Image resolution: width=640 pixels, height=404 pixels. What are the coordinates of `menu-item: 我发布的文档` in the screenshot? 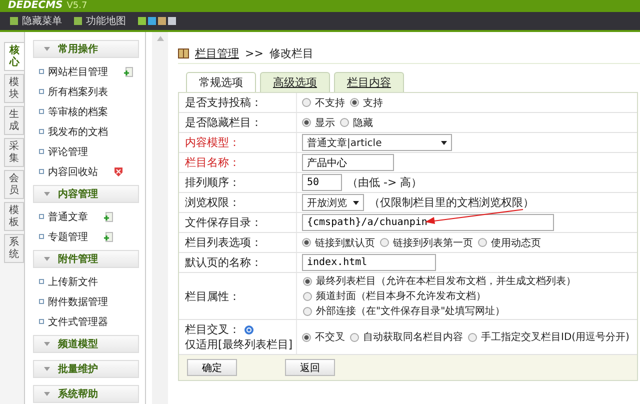 It's located at (78, 131).